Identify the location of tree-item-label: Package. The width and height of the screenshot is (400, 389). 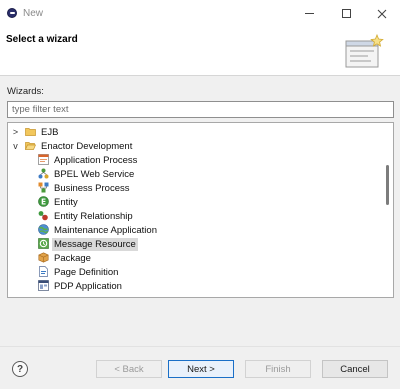
(72, 258).